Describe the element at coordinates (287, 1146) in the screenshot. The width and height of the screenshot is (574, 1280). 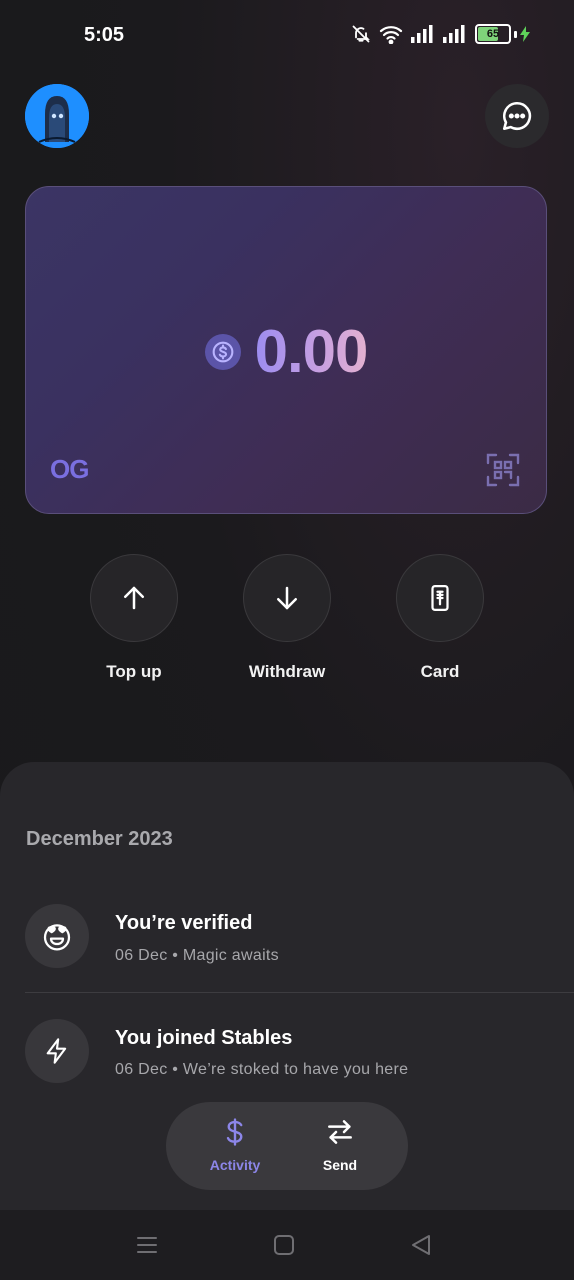
I see `floating-nav: Activity Send` at that location.